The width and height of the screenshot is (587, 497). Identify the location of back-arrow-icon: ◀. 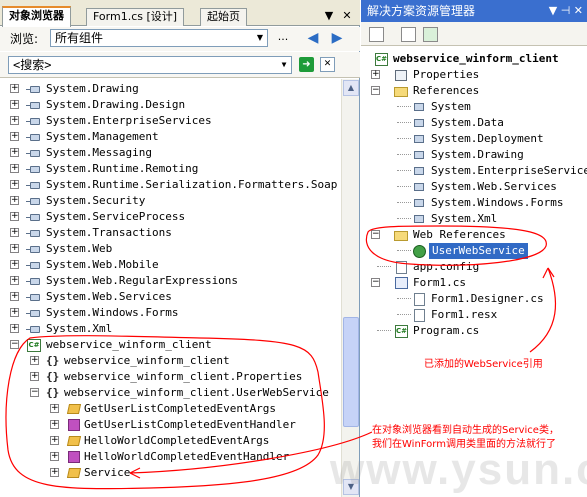
(313, 38).